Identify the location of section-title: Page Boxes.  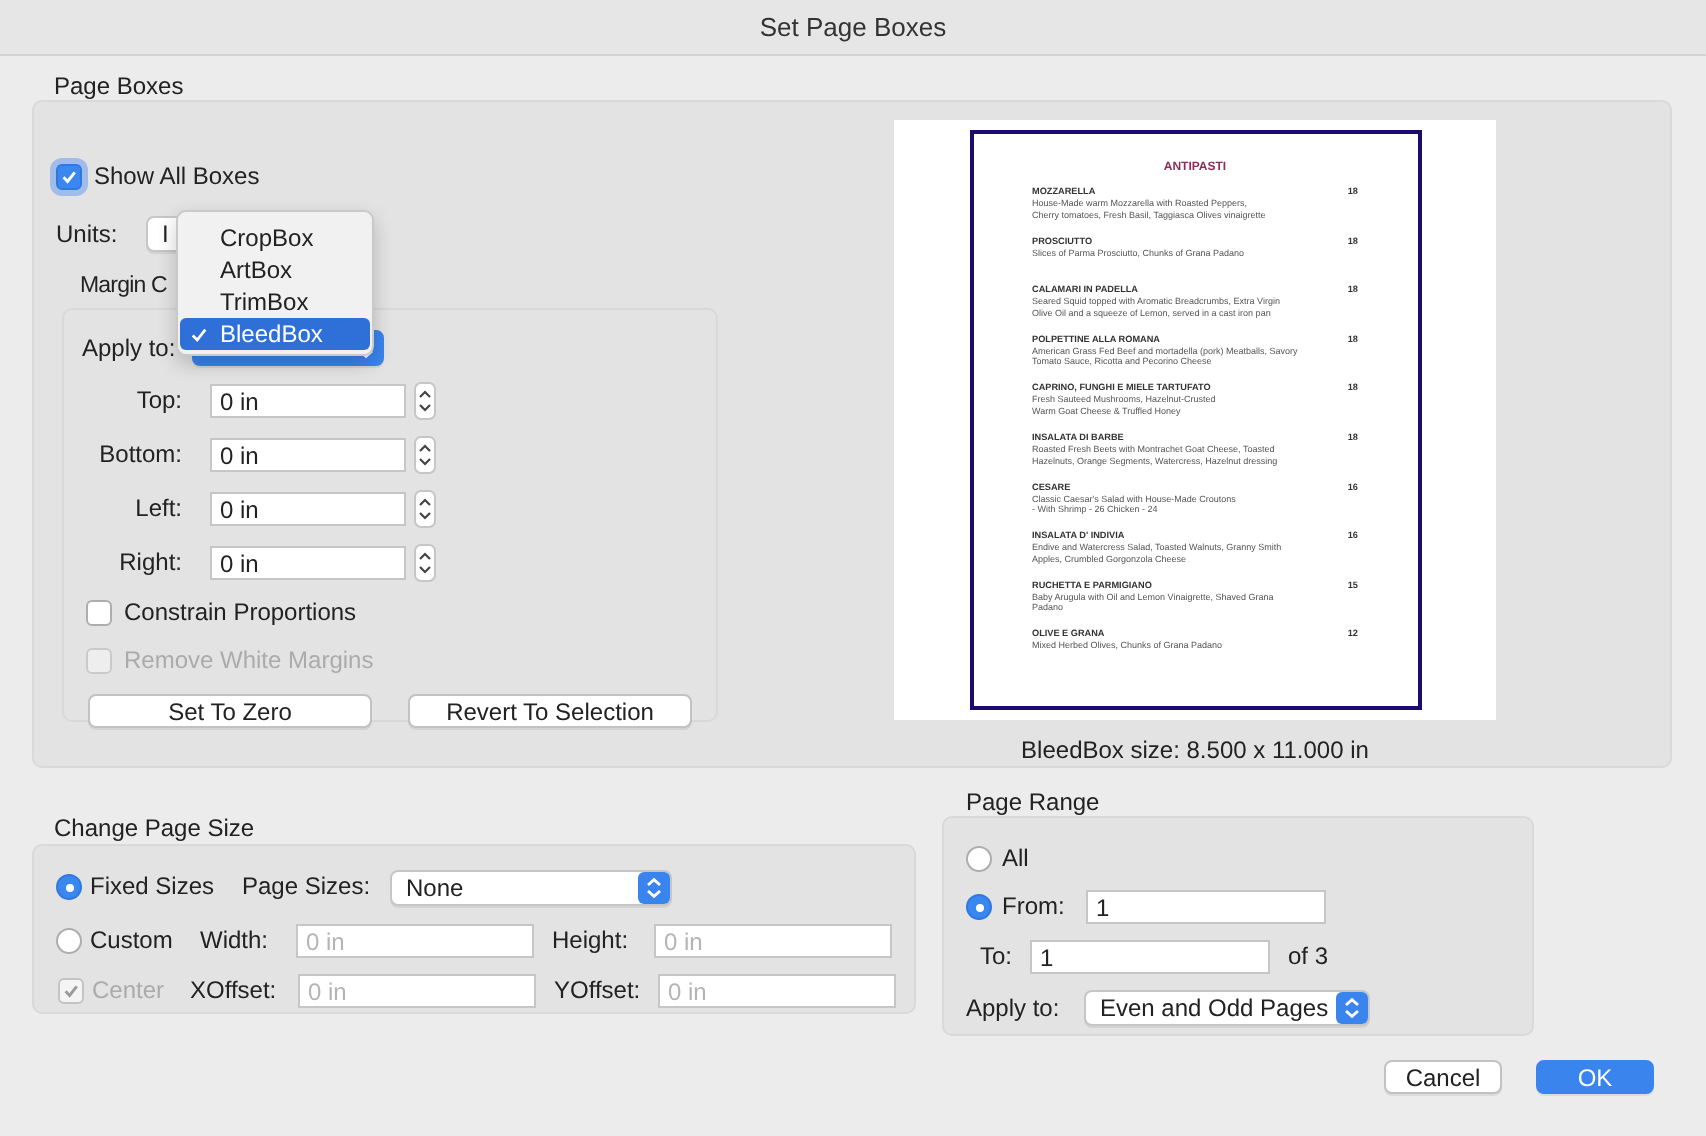
(119, 85).